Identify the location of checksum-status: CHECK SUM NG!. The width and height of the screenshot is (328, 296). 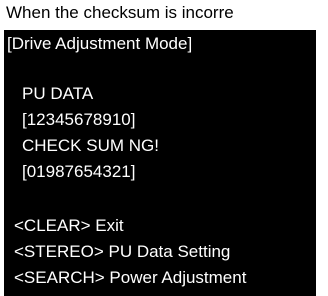
(90, 145).